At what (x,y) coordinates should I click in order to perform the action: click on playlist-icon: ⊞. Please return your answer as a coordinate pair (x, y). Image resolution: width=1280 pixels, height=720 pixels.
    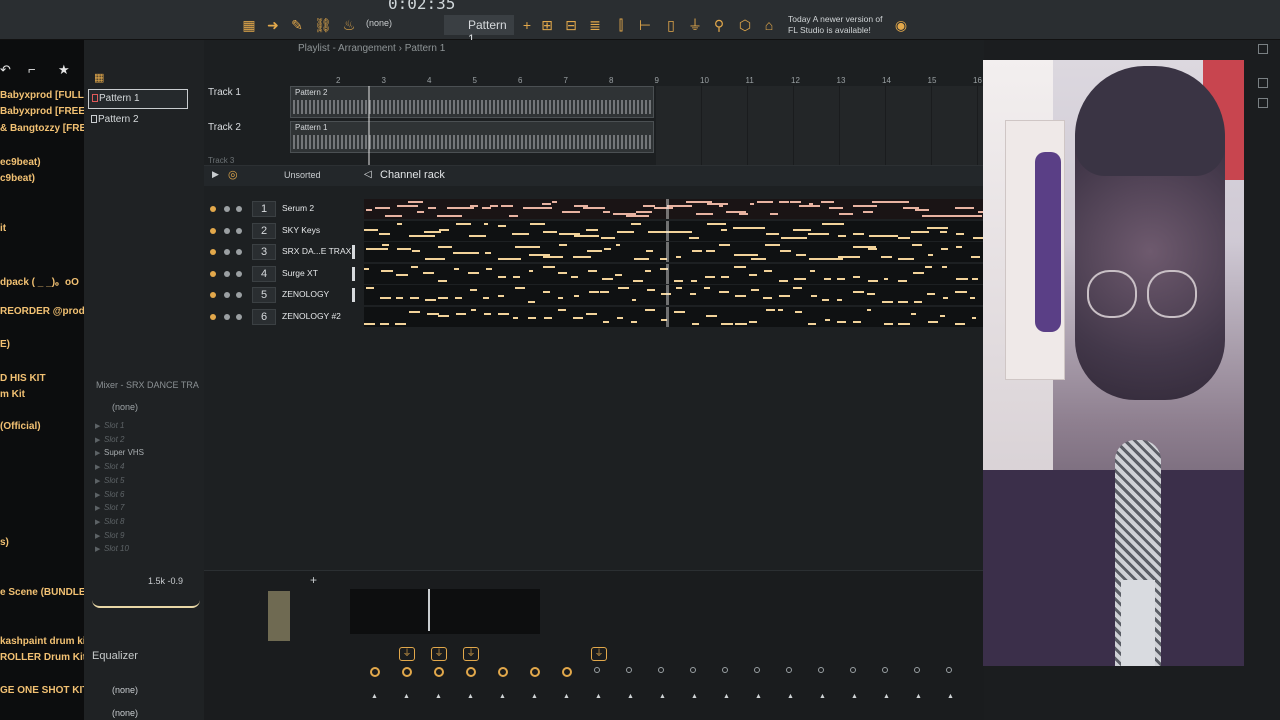
    Looking at the image, I should click on (547, 25).